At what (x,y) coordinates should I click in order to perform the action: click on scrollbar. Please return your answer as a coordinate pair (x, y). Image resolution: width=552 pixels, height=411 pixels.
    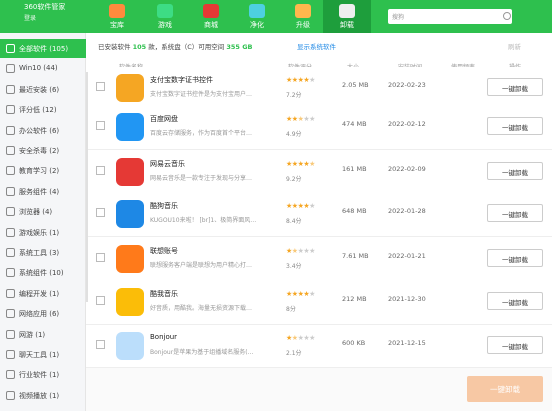
    Looking at the image, I should click on (87, 187).